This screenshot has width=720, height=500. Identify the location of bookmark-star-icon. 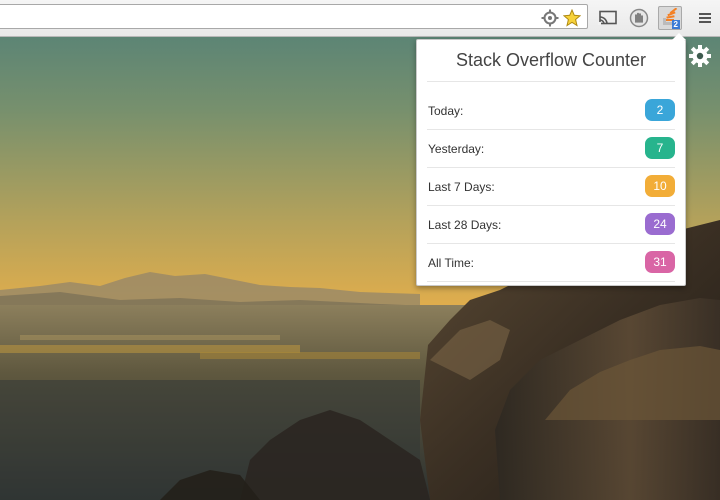
(572, 17).